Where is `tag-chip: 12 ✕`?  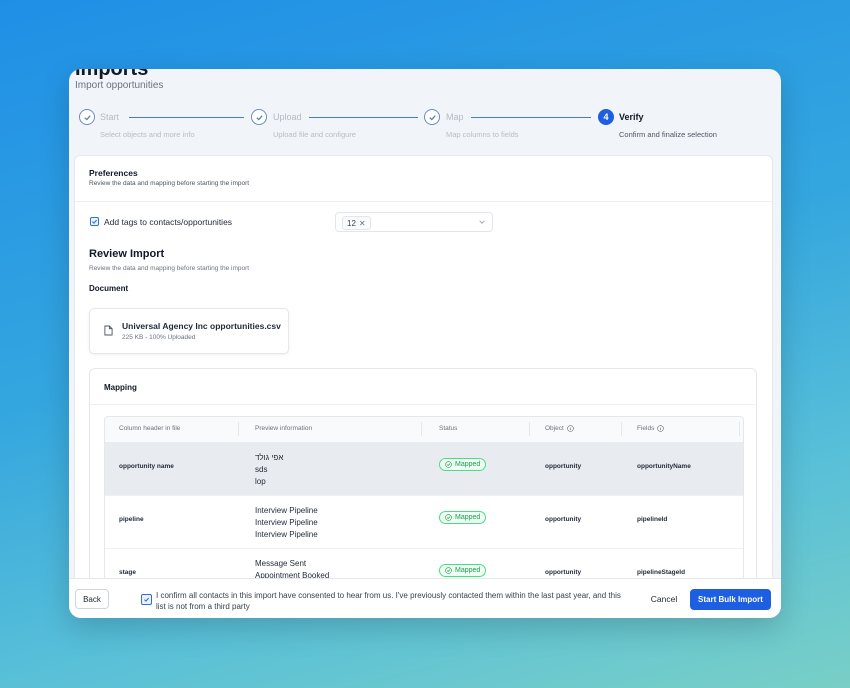 tag-chip: 12 ✕ is located at coordinates (356, 223).